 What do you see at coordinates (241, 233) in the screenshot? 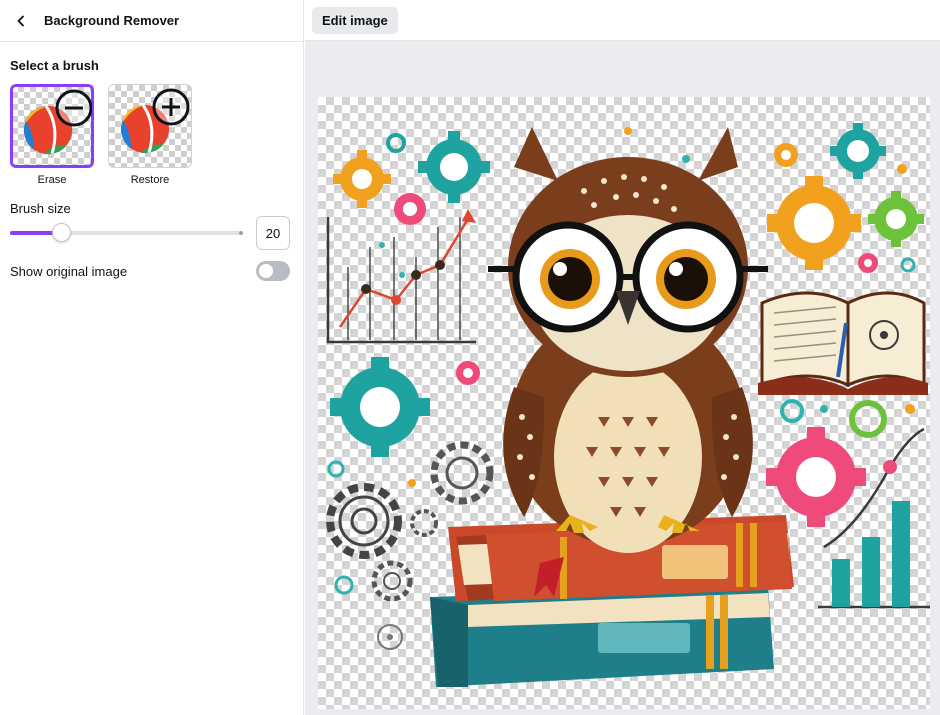
I see `slider-end-dot` at bounding box center [241, 233].